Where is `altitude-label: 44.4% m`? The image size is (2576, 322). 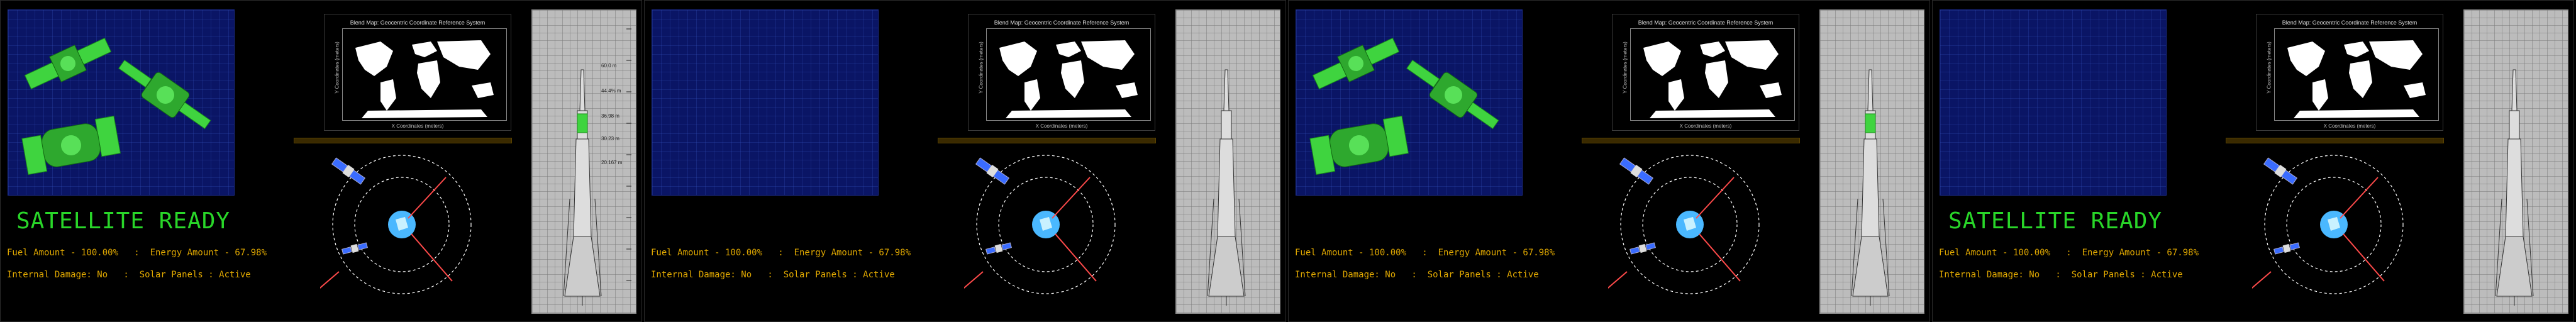 altitude-label: 44.4% m is located at coordinates (611, 91).